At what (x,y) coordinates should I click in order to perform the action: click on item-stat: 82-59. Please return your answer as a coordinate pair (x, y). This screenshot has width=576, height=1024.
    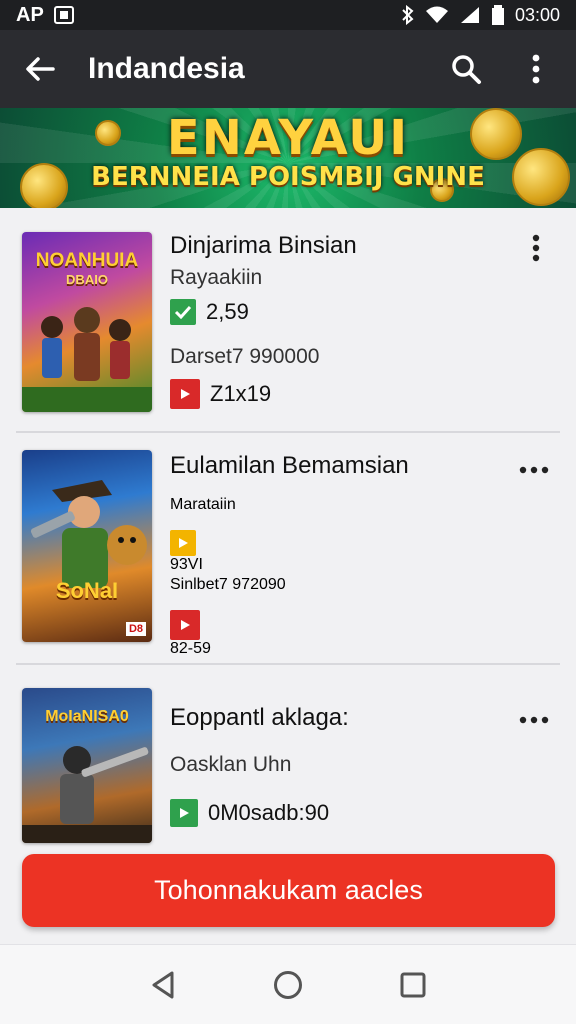
    Looking at the image, I should click on (190, 634).